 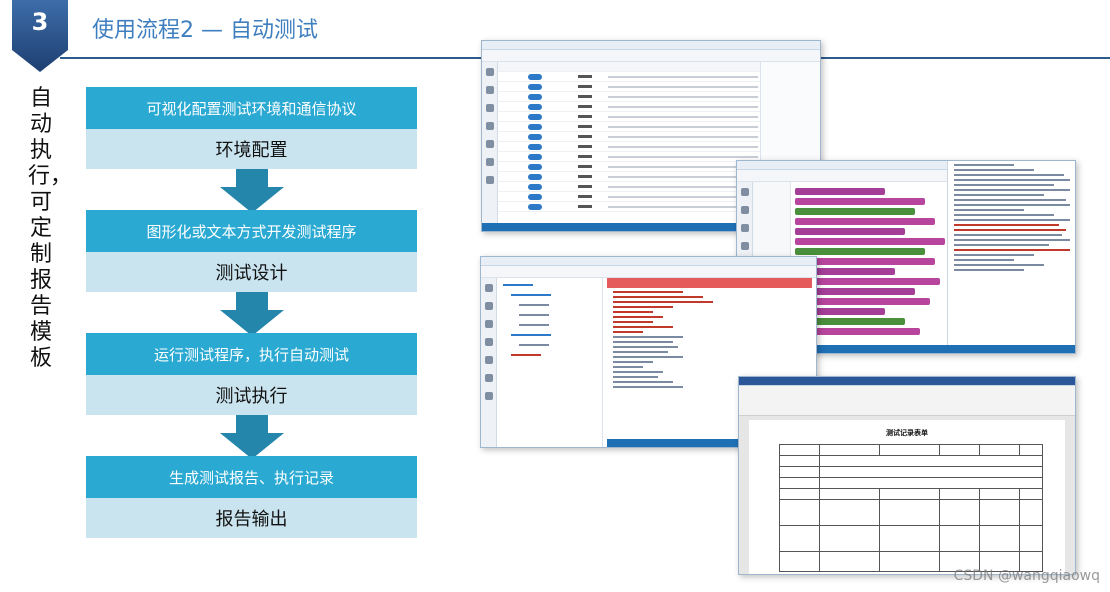 I want to click on flow-step-action: 图形化或文本方式开发测试程序, so click(x=251, y=231).